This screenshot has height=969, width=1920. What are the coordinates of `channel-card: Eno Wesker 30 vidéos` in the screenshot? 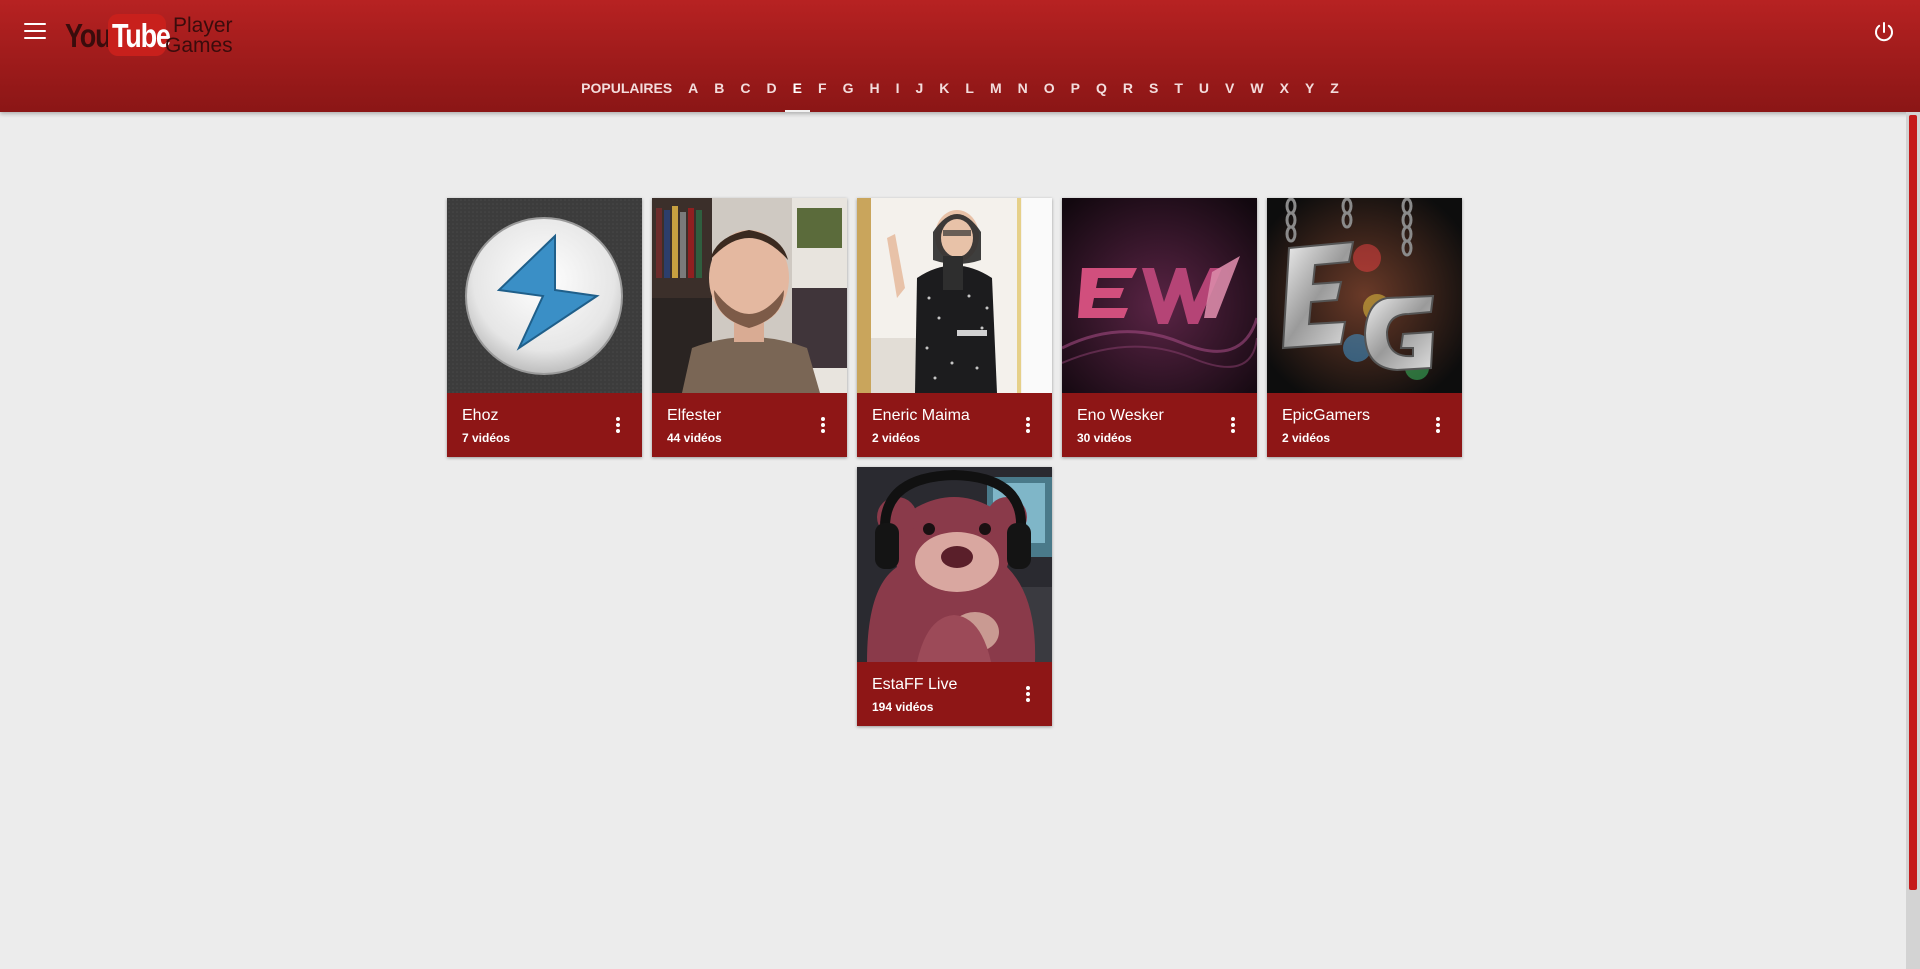 It's located at (1159, 327).